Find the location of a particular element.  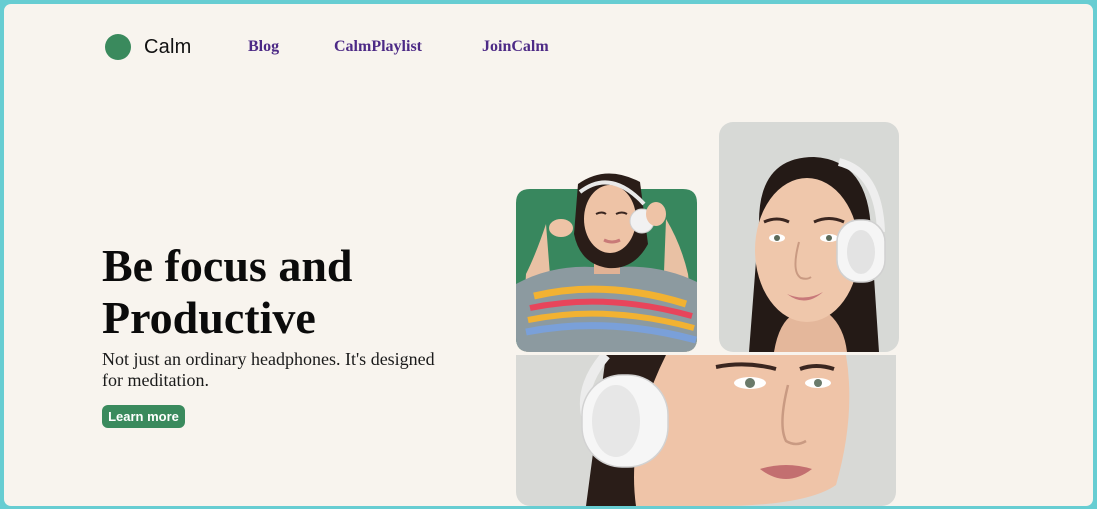

hero-title: Be focus and Productive is located at coordinates (227, 291).